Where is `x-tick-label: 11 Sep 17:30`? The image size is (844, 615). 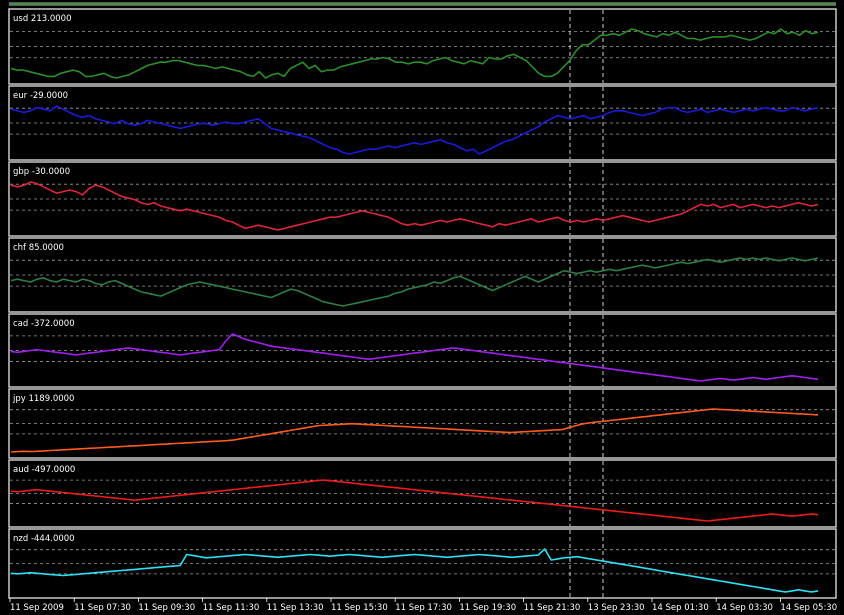 x-tick-label: 11 Sep 17:30 is located at coordinates (423, 608).